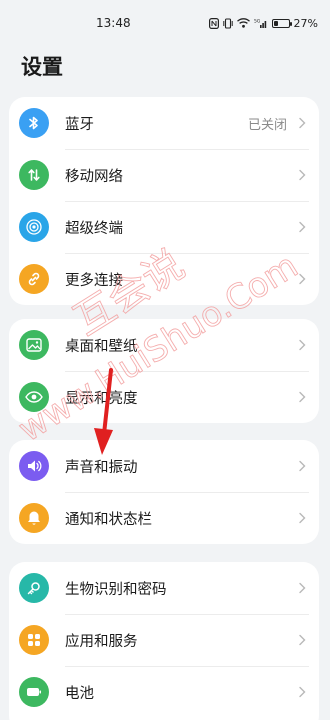 This screenshot has width=330, height=720. I want to click on super-device-icon, so click(34, 227).